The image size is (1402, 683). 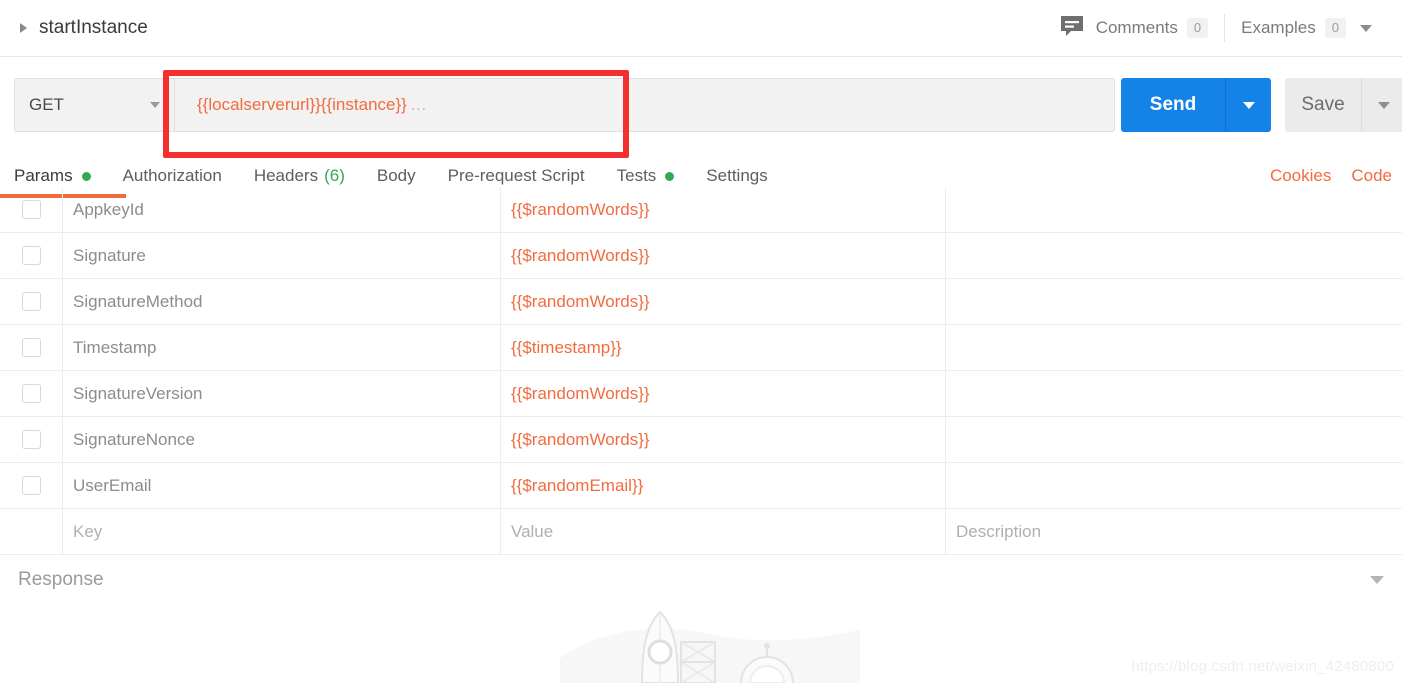 I want to click on comments-count: 0, so click(x=1197, y=28).